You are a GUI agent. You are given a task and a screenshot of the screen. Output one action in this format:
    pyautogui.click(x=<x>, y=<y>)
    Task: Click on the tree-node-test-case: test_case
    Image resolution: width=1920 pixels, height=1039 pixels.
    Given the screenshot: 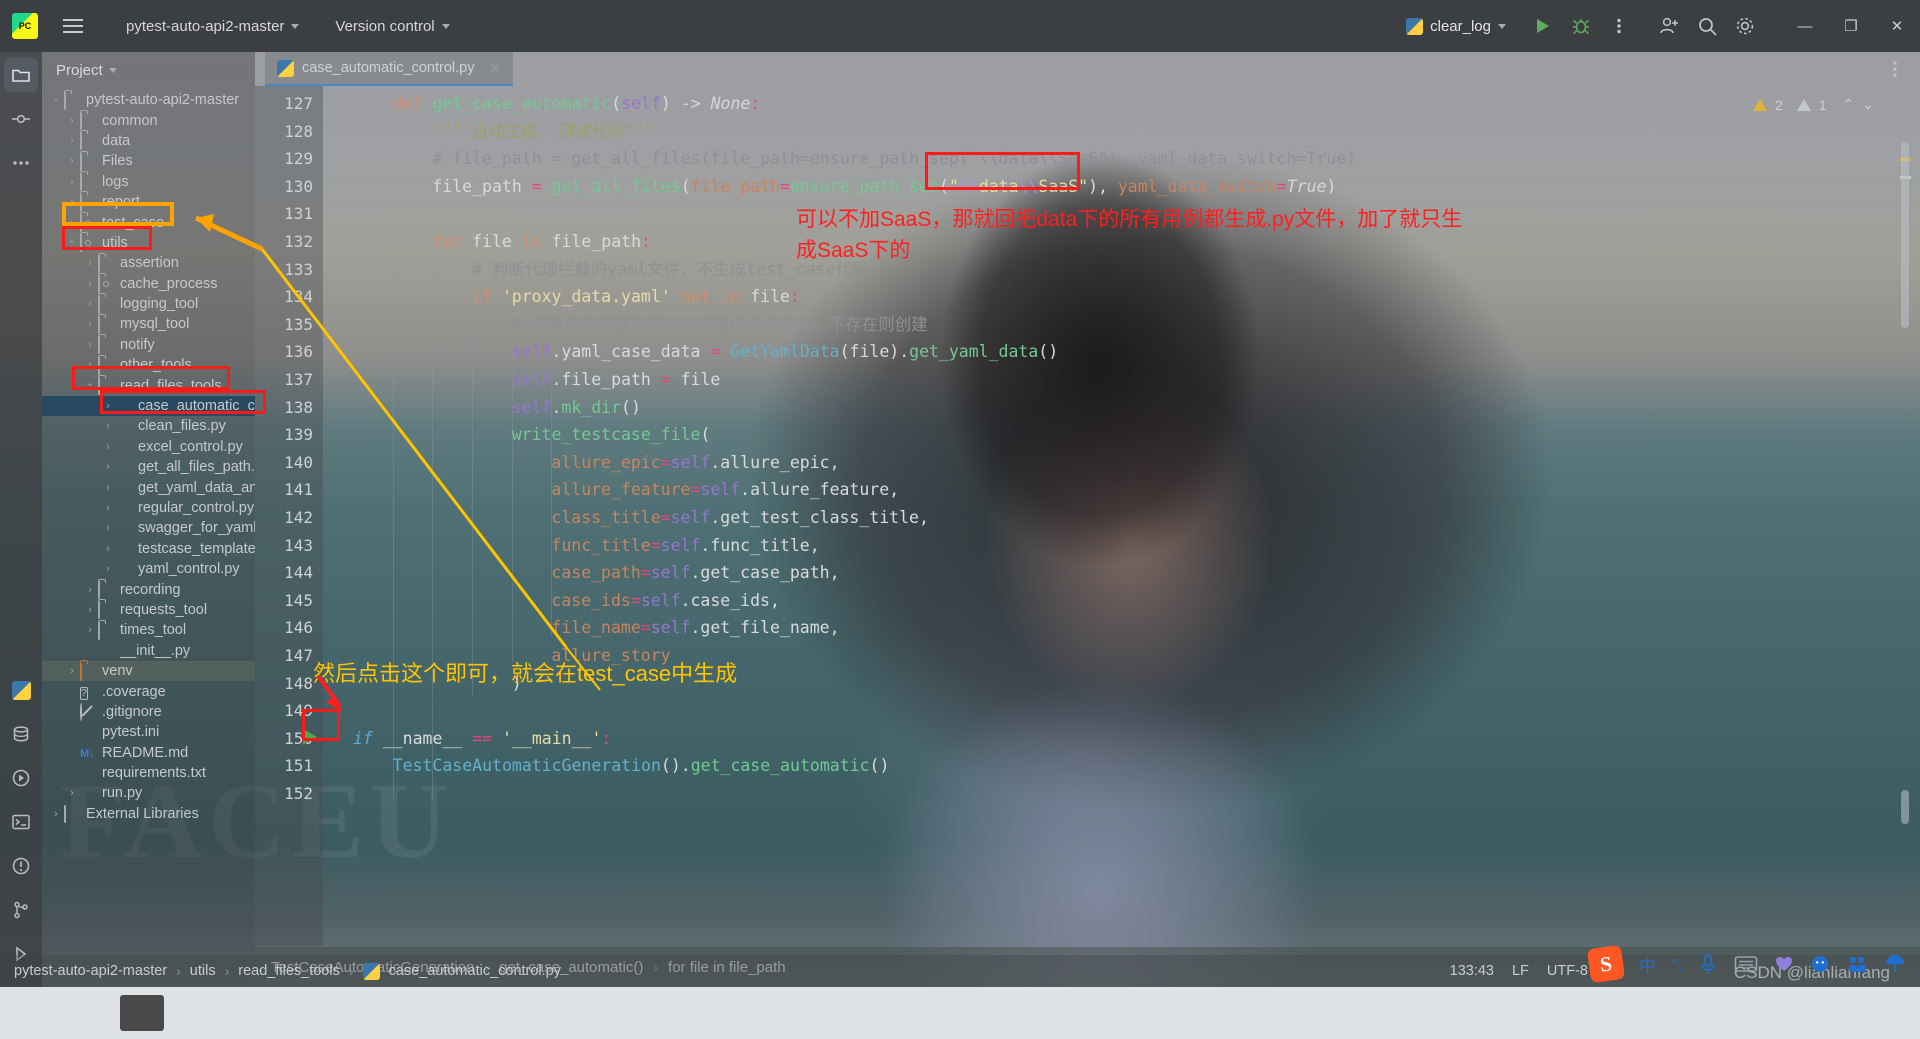 What is the action you would take?
    pyautogui.click(x=148, y=222)
    